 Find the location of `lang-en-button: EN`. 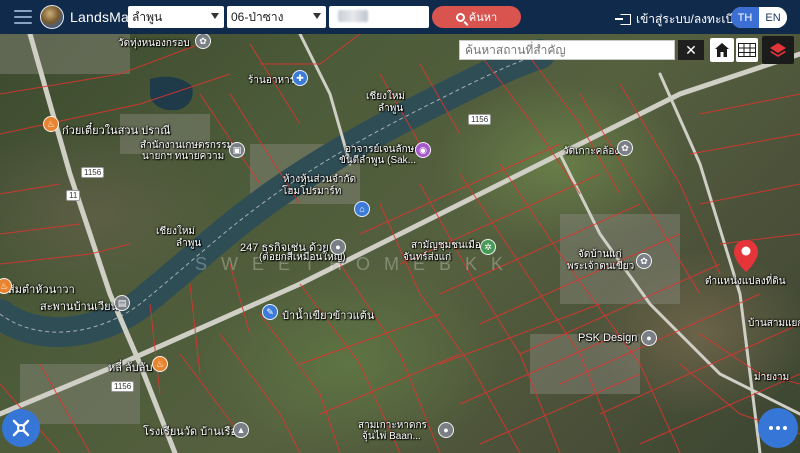

lang-en-button: EN is located at coordinates (773, 17).